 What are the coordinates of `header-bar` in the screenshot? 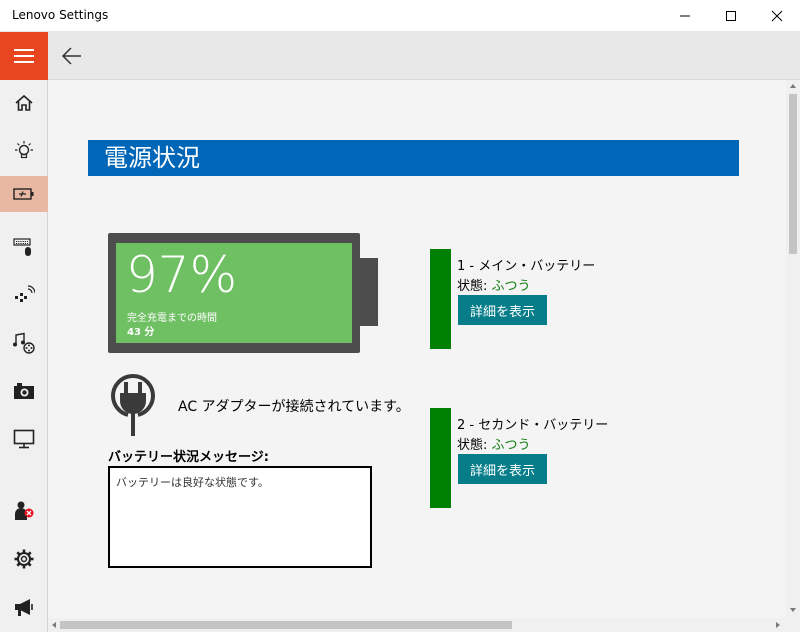 It's located at (424, 56).